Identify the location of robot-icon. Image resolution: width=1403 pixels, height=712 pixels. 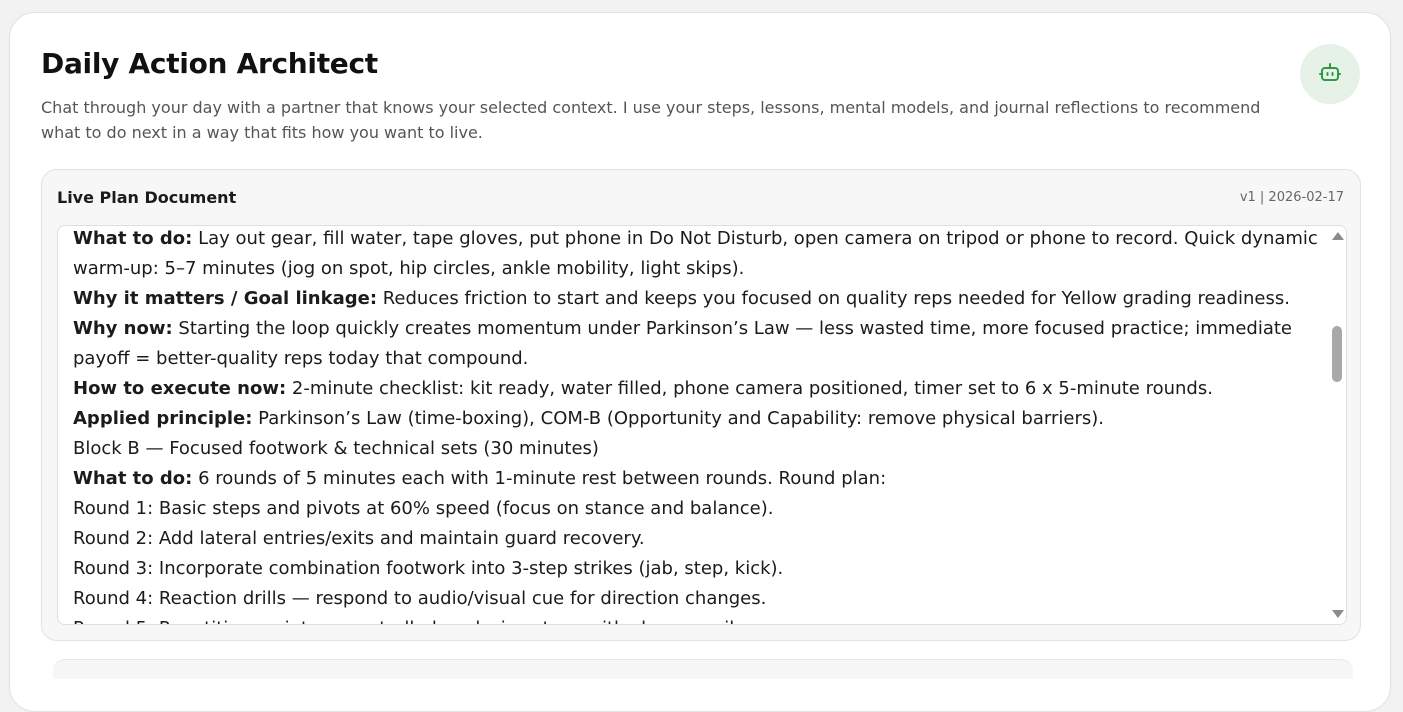
(1330, 74).